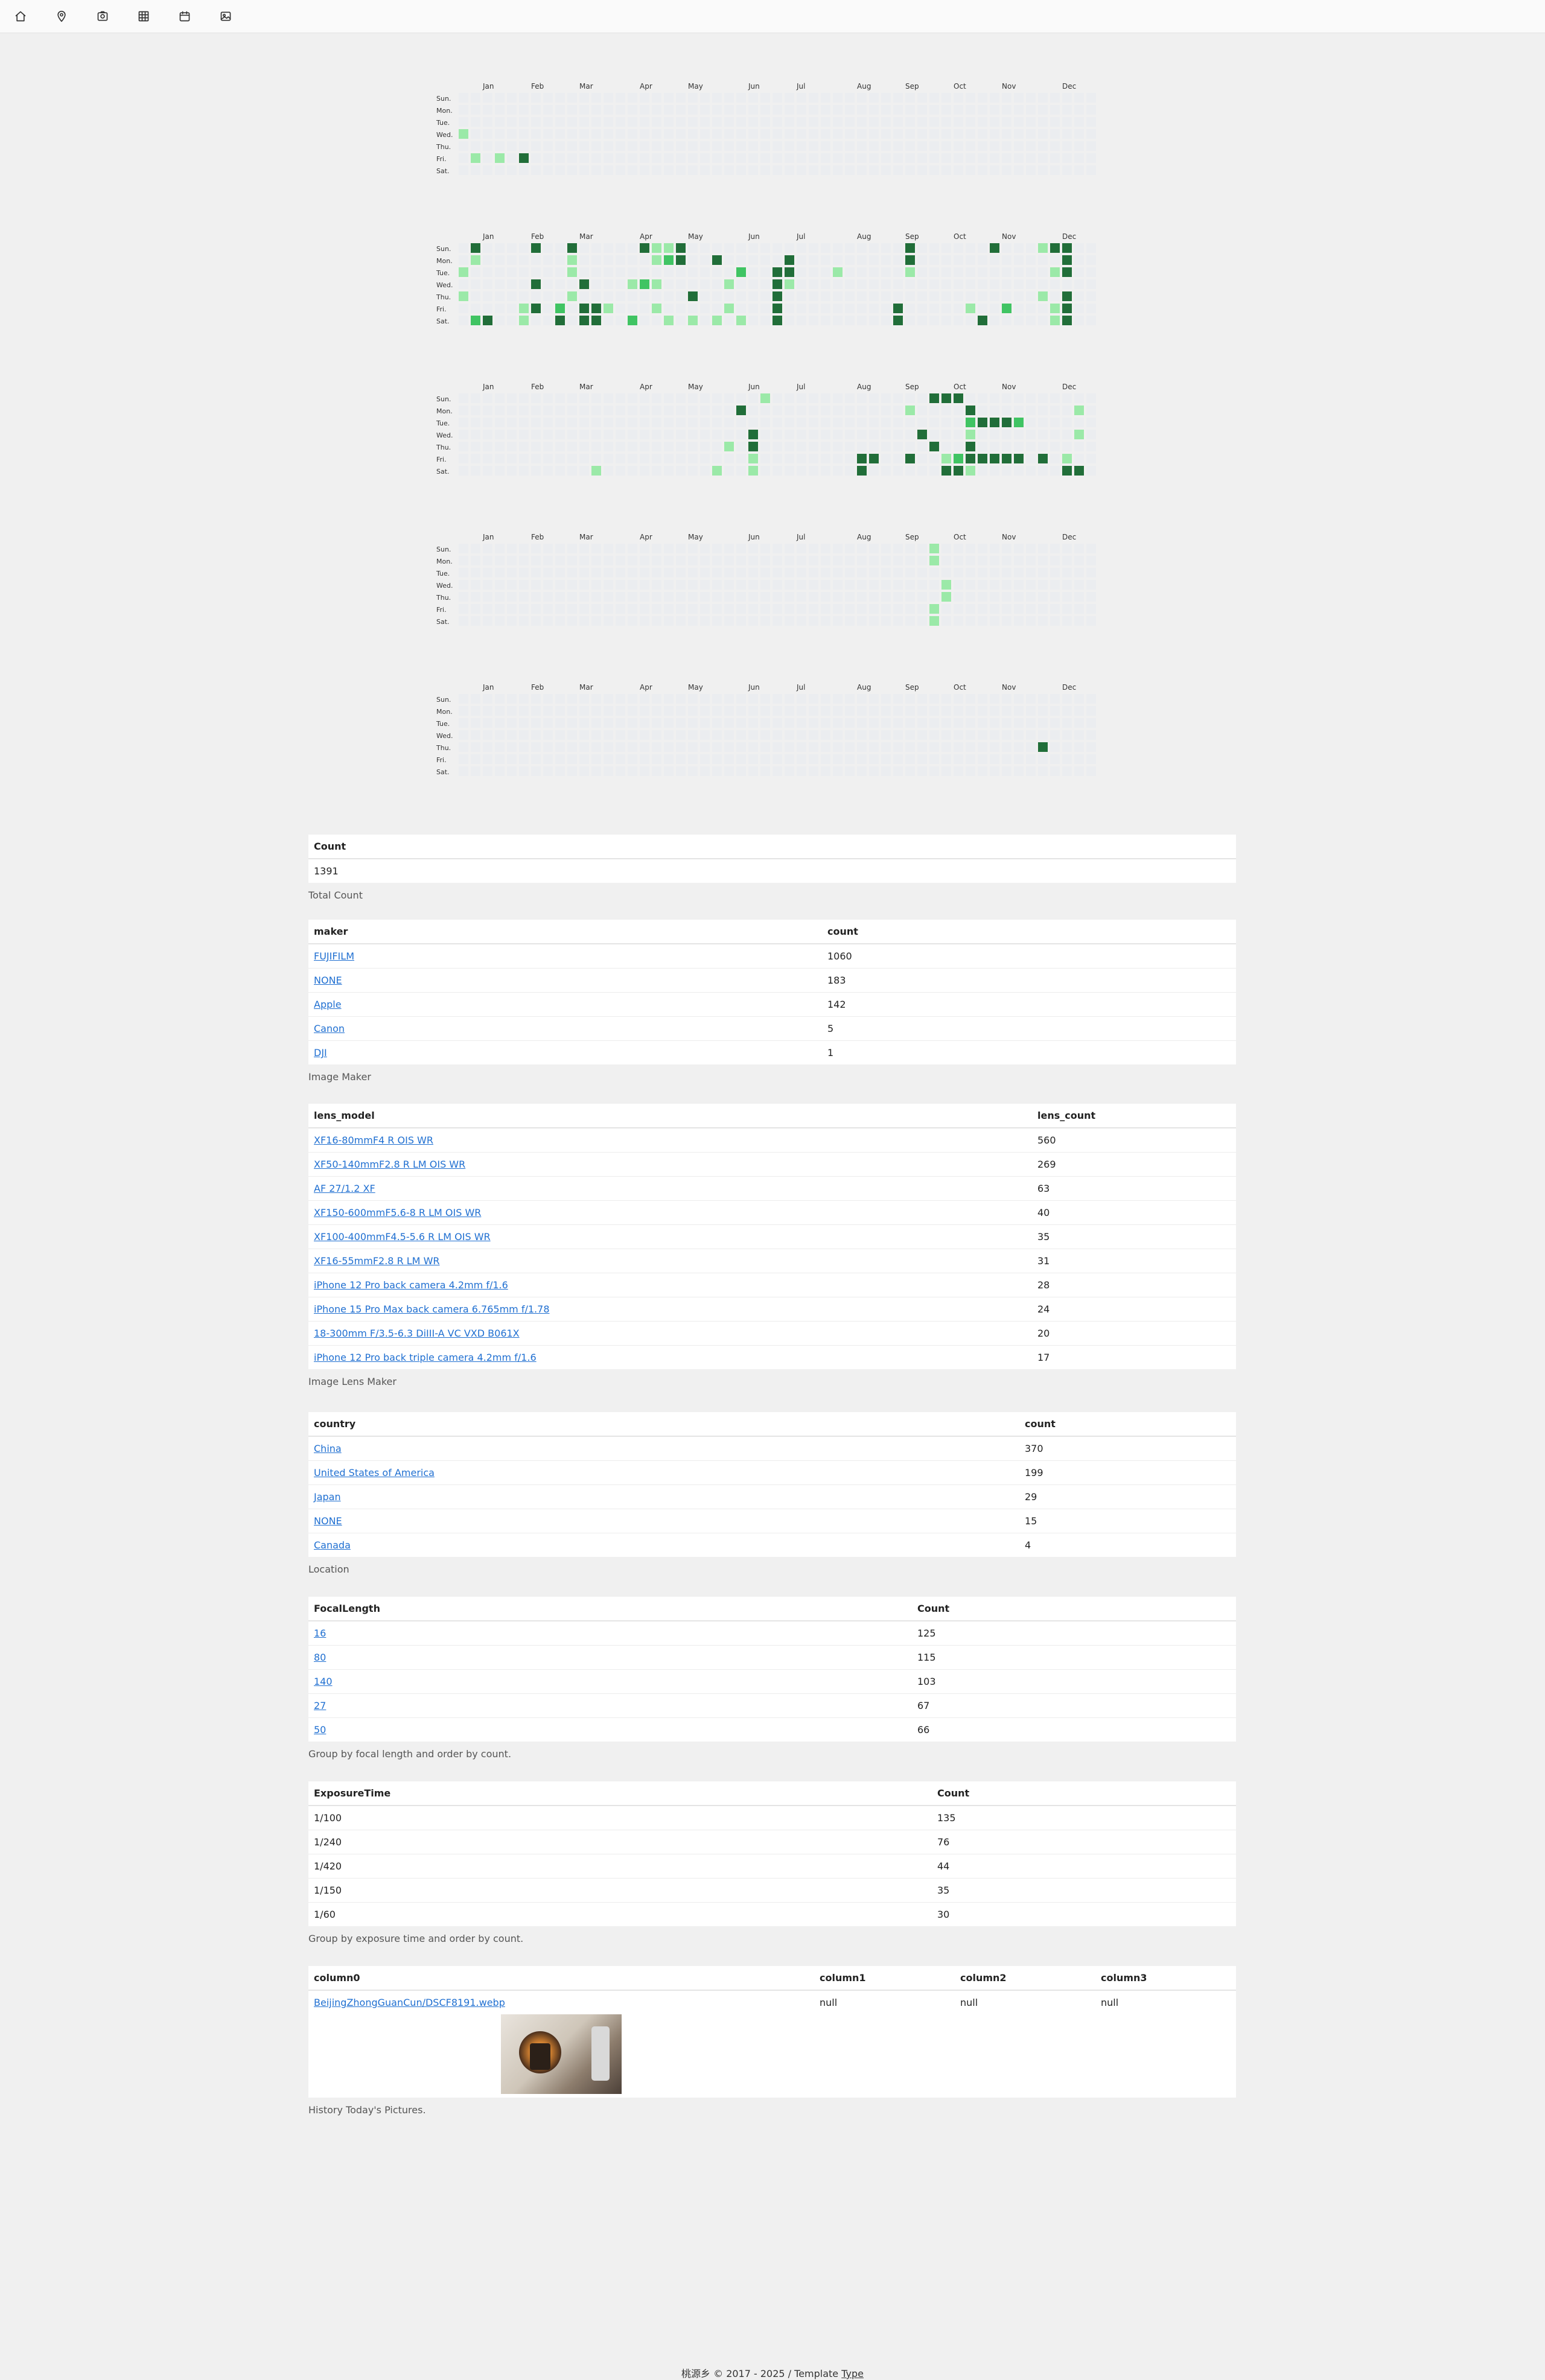 This screenshot has width=1545, height=2380. What do you see at coordinates (328, 1004) in the screenshot?
I see `maker-link: Apple` at bounding box center [328, 1004].